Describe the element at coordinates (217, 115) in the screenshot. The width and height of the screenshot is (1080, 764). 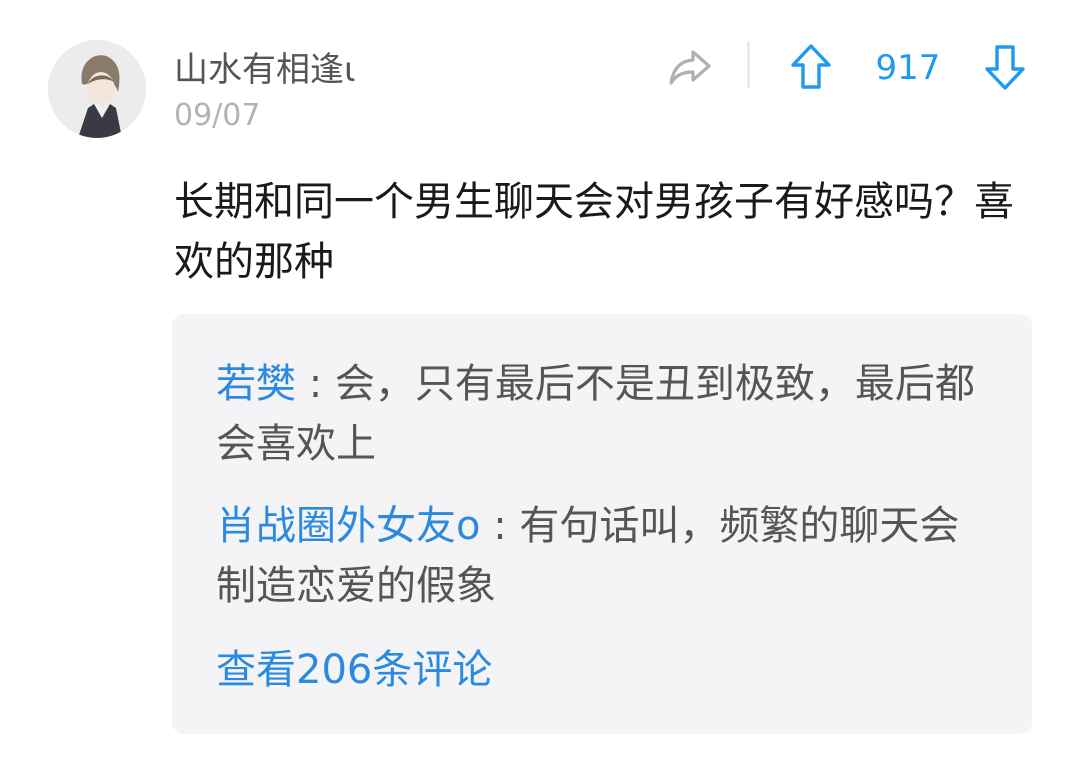
I see `post-date: 09/07` at that location.